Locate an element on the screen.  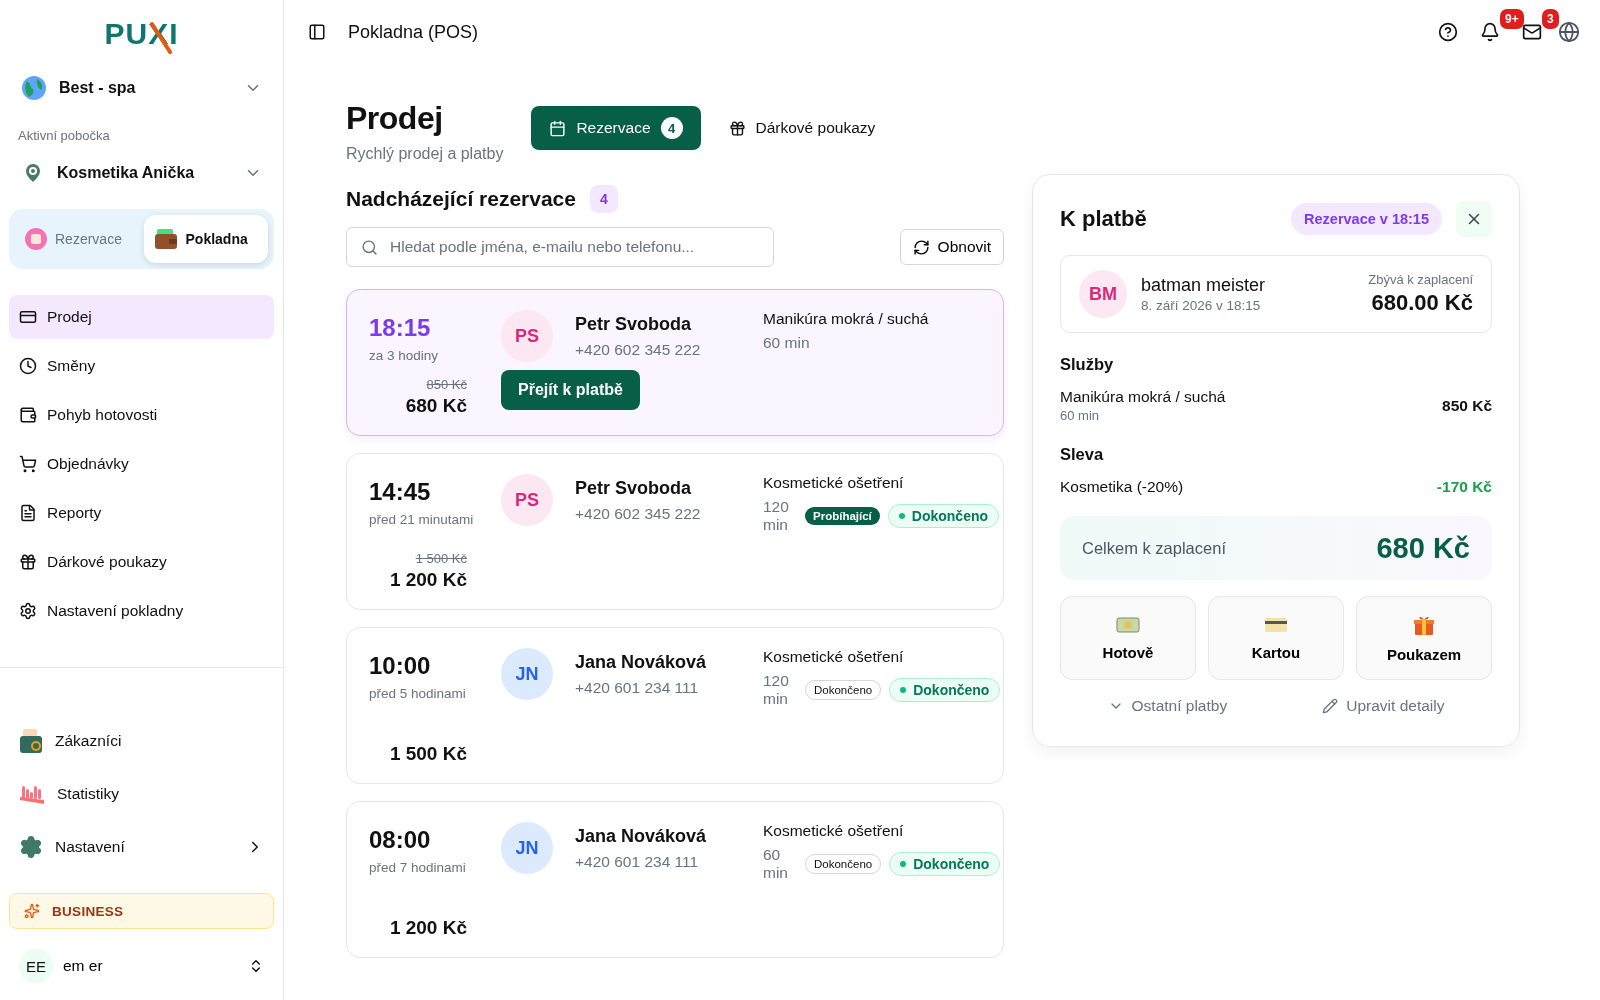
settings-icon is located at coordinates (28, 611).